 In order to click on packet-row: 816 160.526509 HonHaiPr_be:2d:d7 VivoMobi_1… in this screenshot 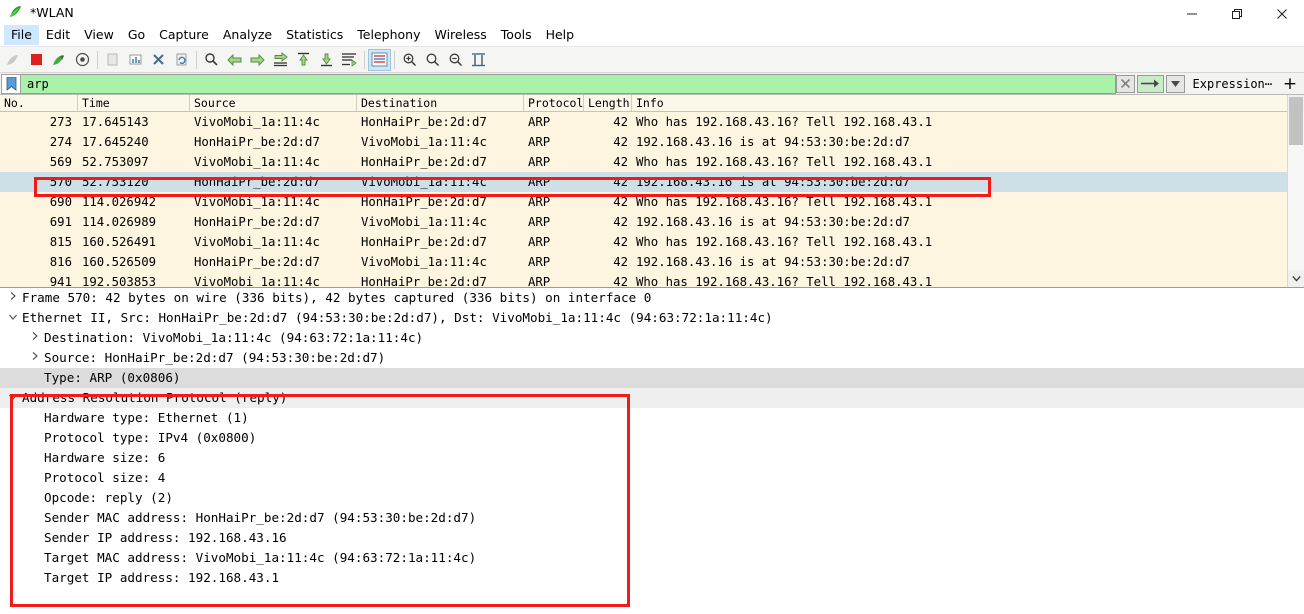, I will do `click(652, 262)`.